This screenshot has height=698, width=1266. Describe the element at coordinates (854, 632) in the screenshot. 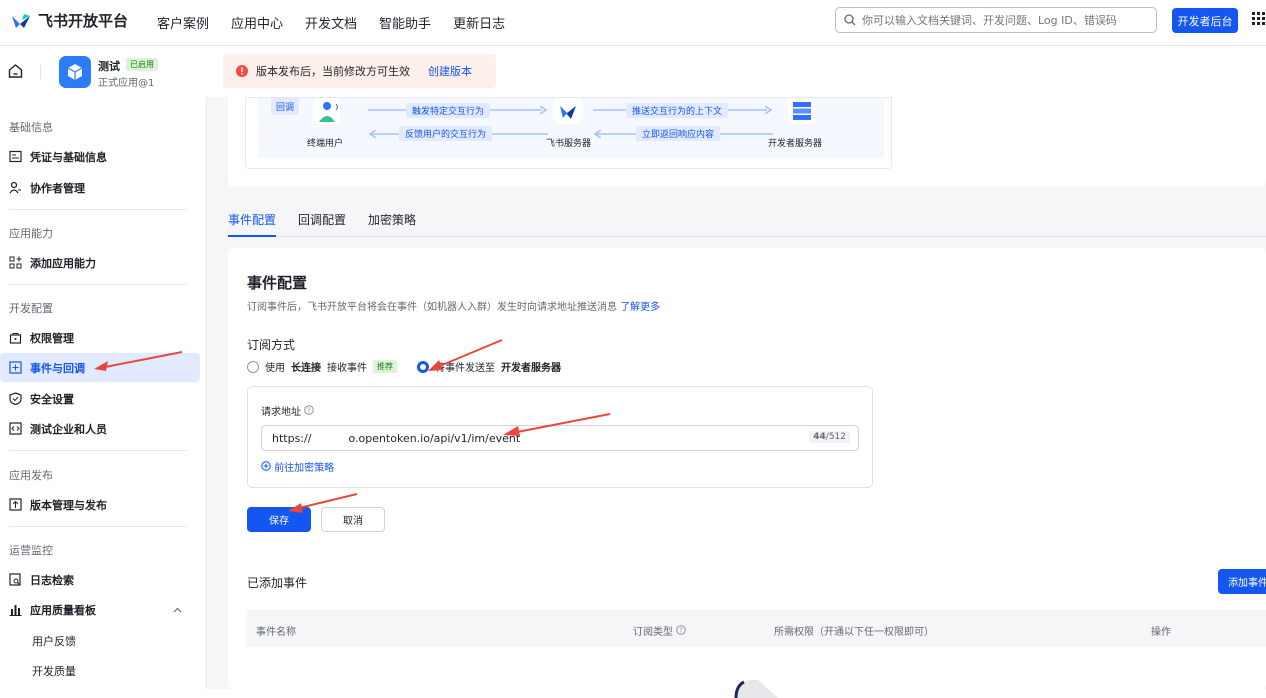

I see `col-permissions: 所需权限（开通以下任一权限即可）` at that location.